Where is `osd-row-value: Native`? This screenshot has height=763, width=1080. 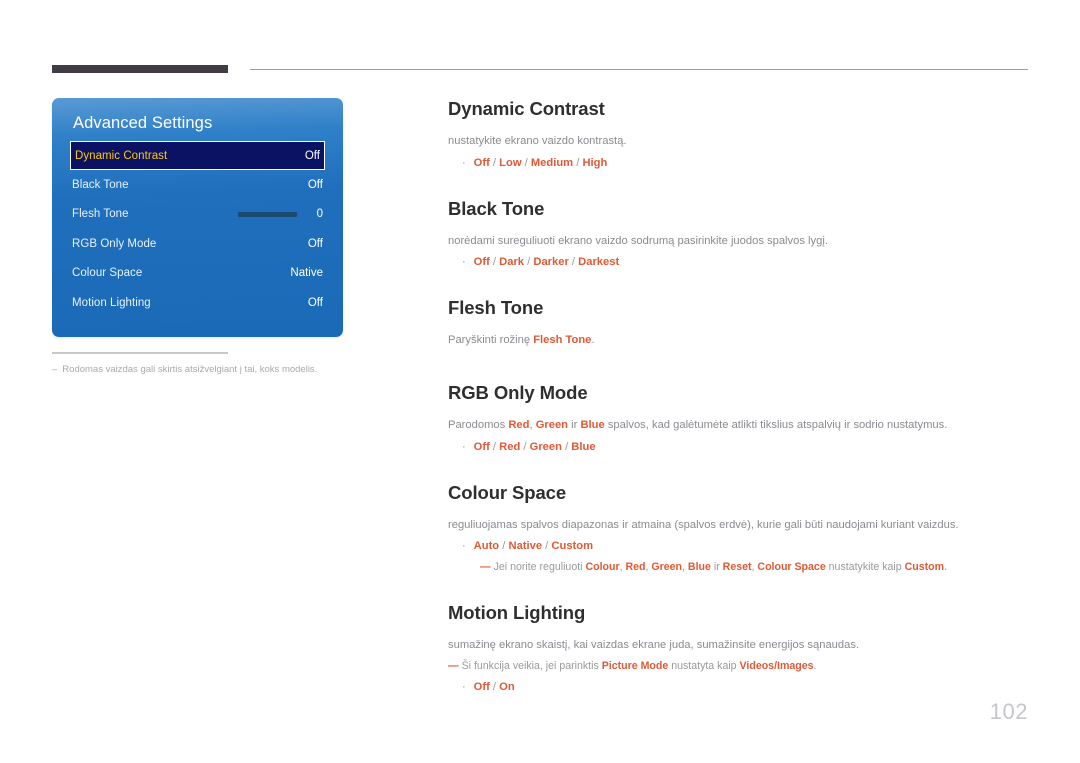 osd-row-value: Native is located at coordinates (306, 273).